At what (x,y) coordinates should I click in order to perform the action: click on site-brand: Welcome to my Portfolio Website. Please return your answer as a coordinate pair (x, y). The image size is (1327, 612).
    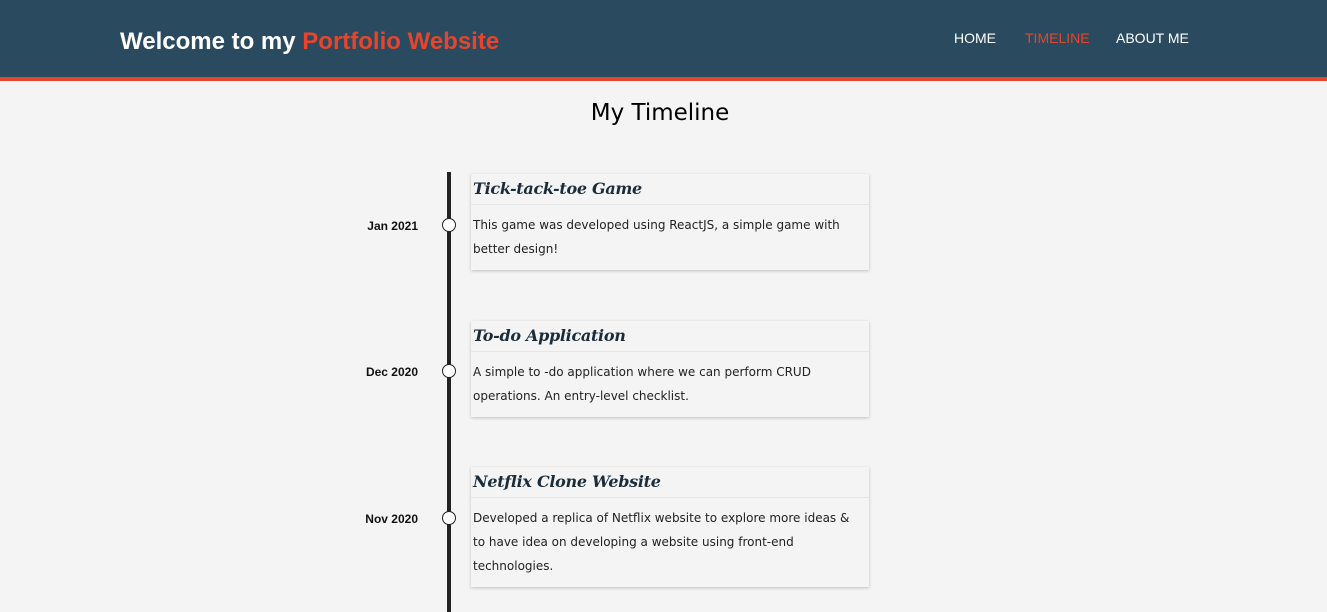
    Looking at the image, I should click on (309, 42).